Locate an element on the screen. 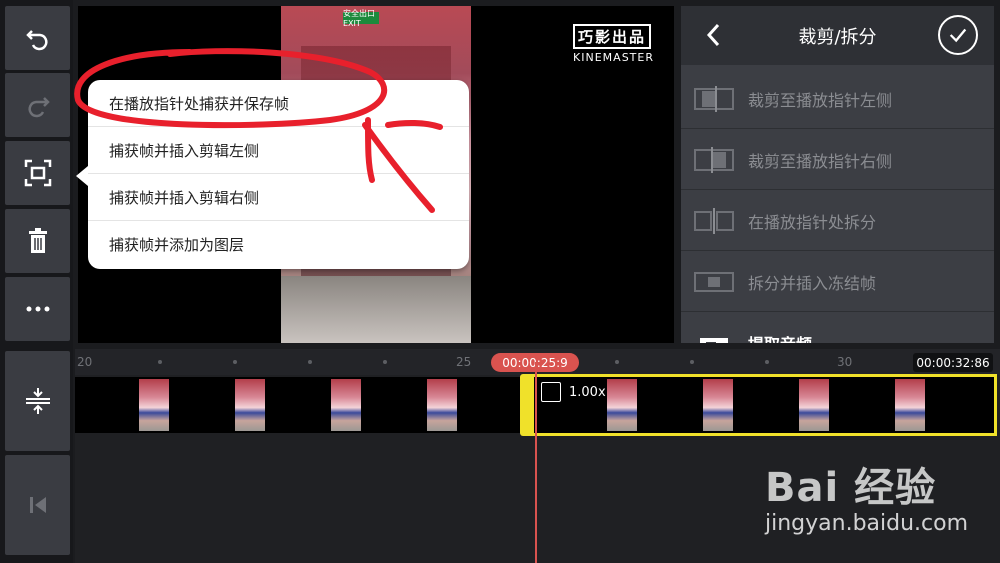 This screenshot has width=1000, height=563. baidu-watermark: Bai 经验 jingyan.baidu.com is located at coordinates (866, 495).